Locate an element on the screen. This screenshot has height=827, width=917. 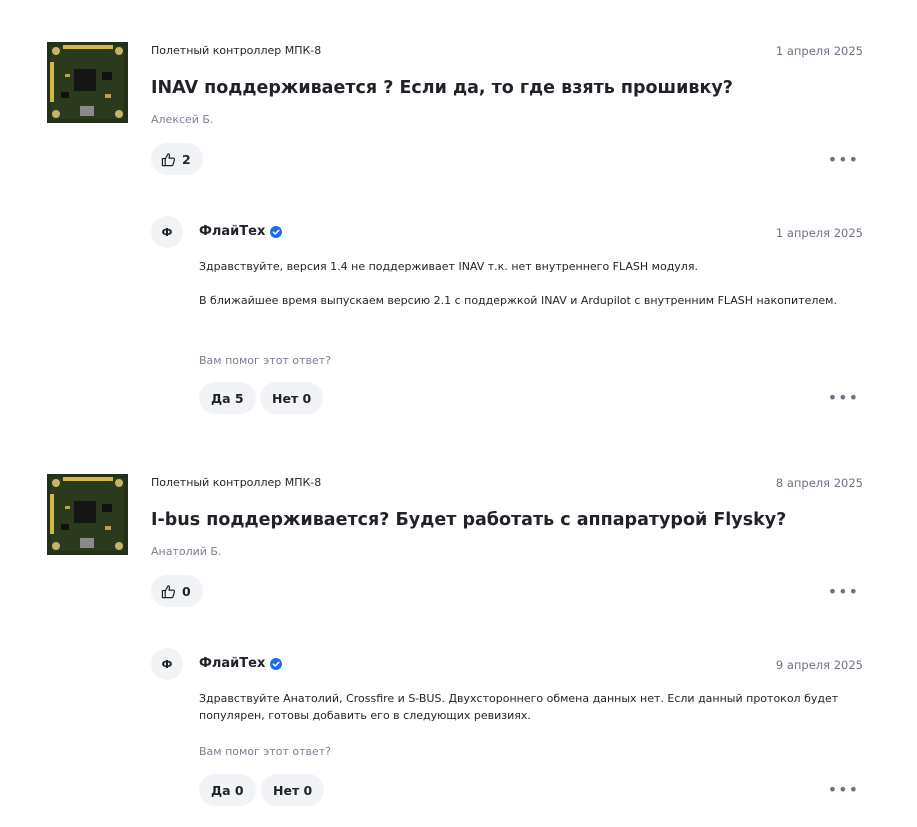
like-count: 2 is located at coordinates (186, 159).